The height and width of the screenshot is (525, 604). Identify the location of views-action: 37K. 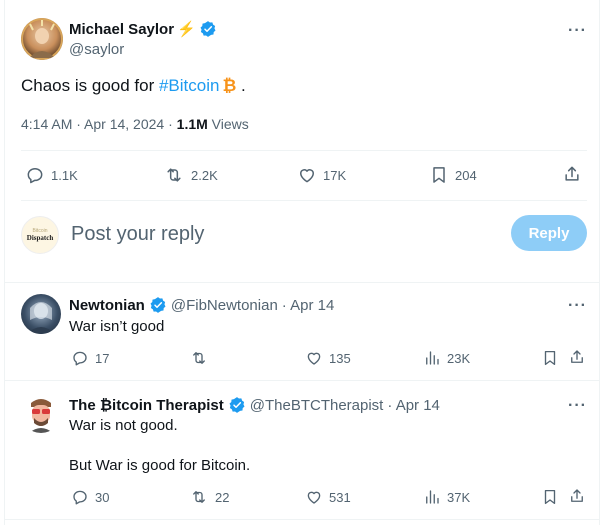
(446, 497).